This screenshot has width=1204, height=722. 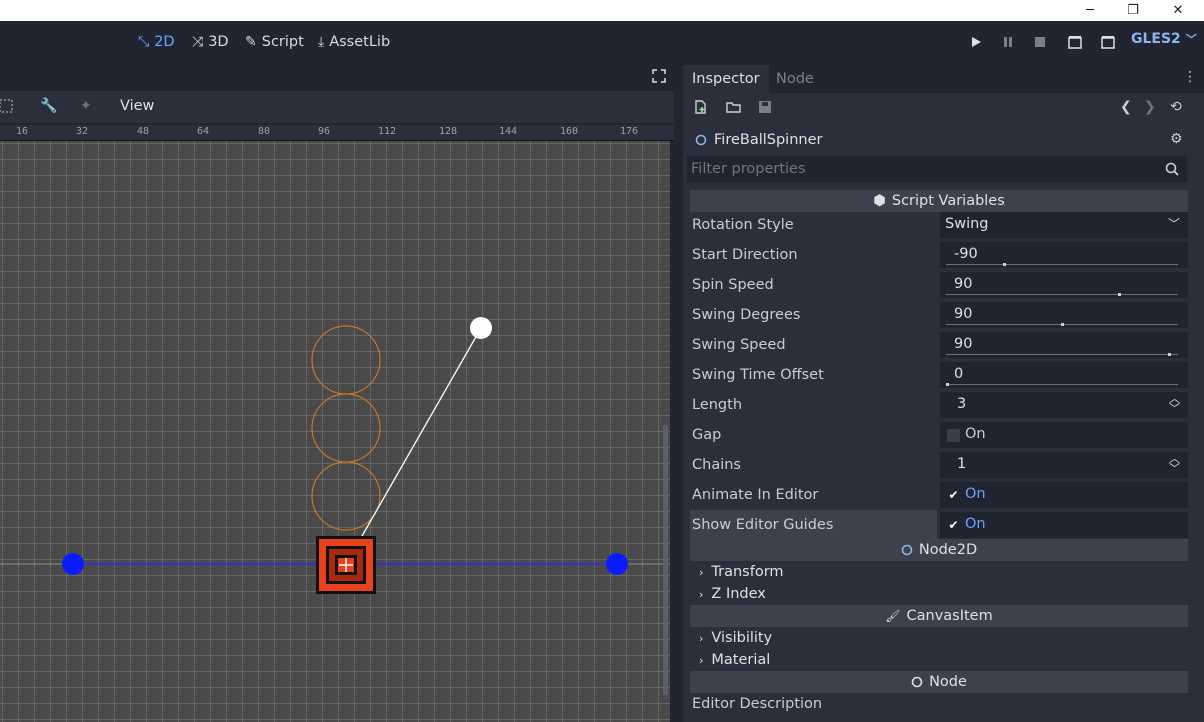 I want to click on swing-speed-slider: 90, so click(x=1064, y=345).